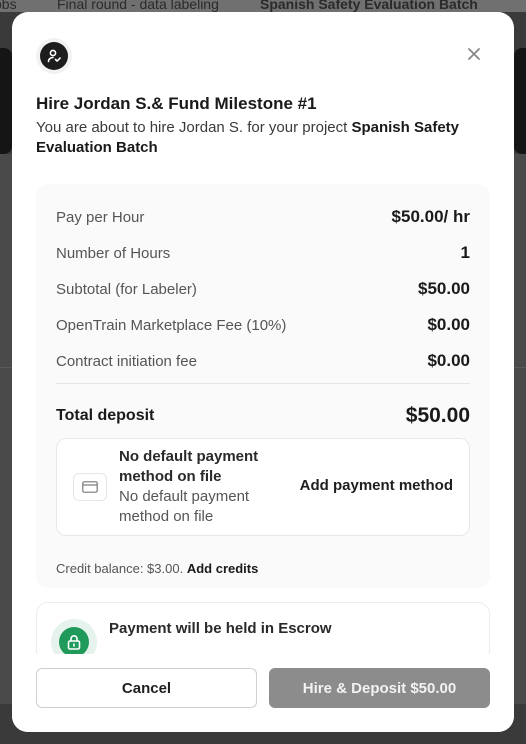  I want to click on summary-row-marketplace-fee: OpenTrain Marketplace Fee (10%) $0.00, so click(263, 325).